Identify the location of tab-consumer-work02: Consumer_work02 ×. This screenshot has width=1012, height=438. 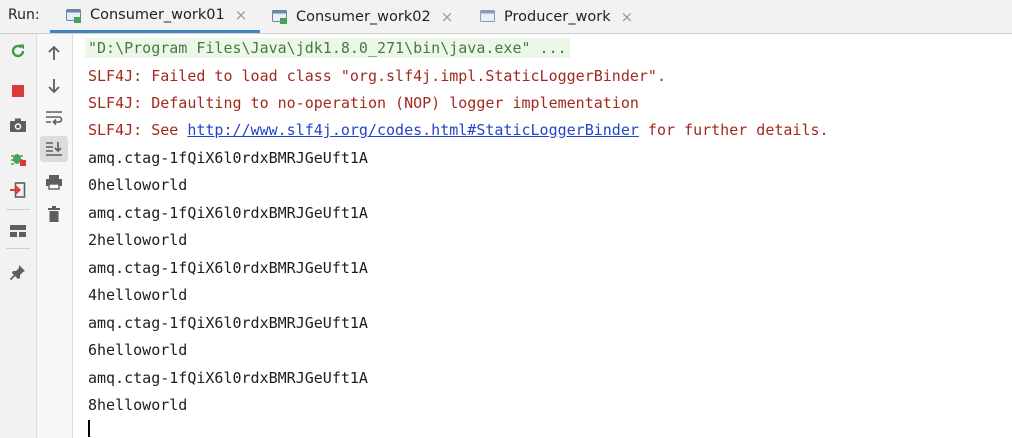
(363, 16).